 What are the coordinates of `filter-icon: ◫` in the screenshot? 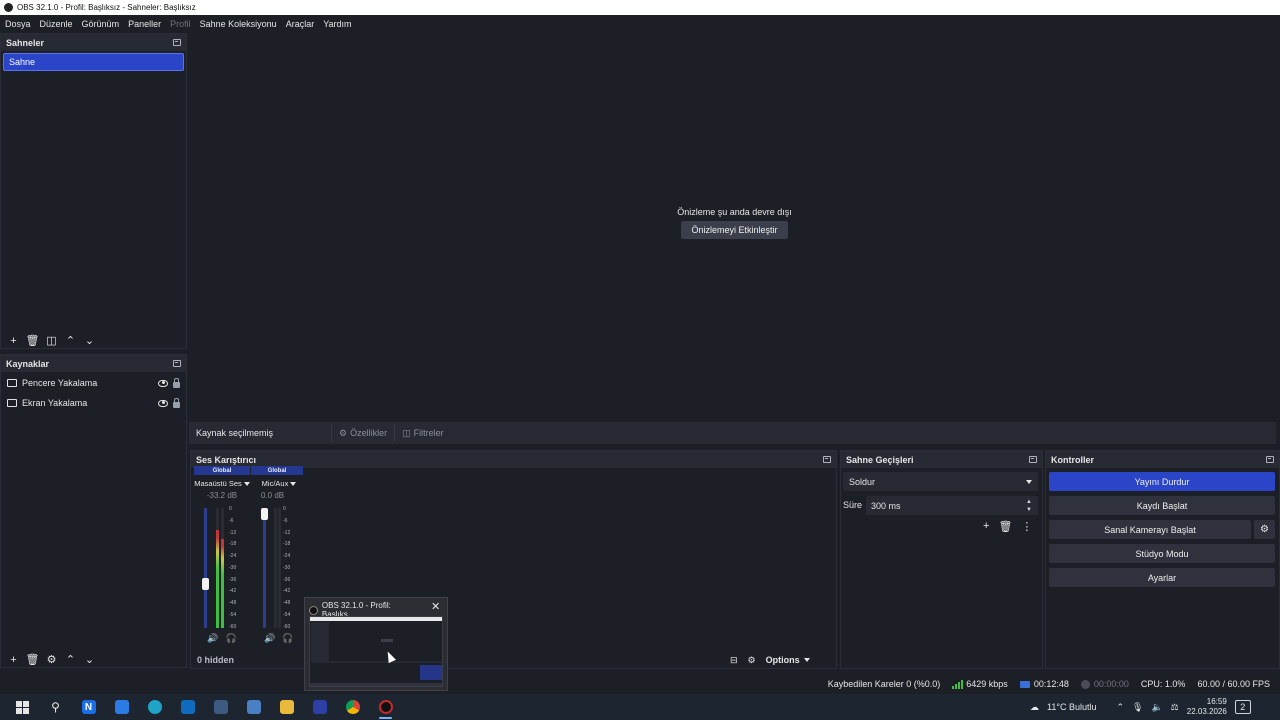 It's located at (406, 432).